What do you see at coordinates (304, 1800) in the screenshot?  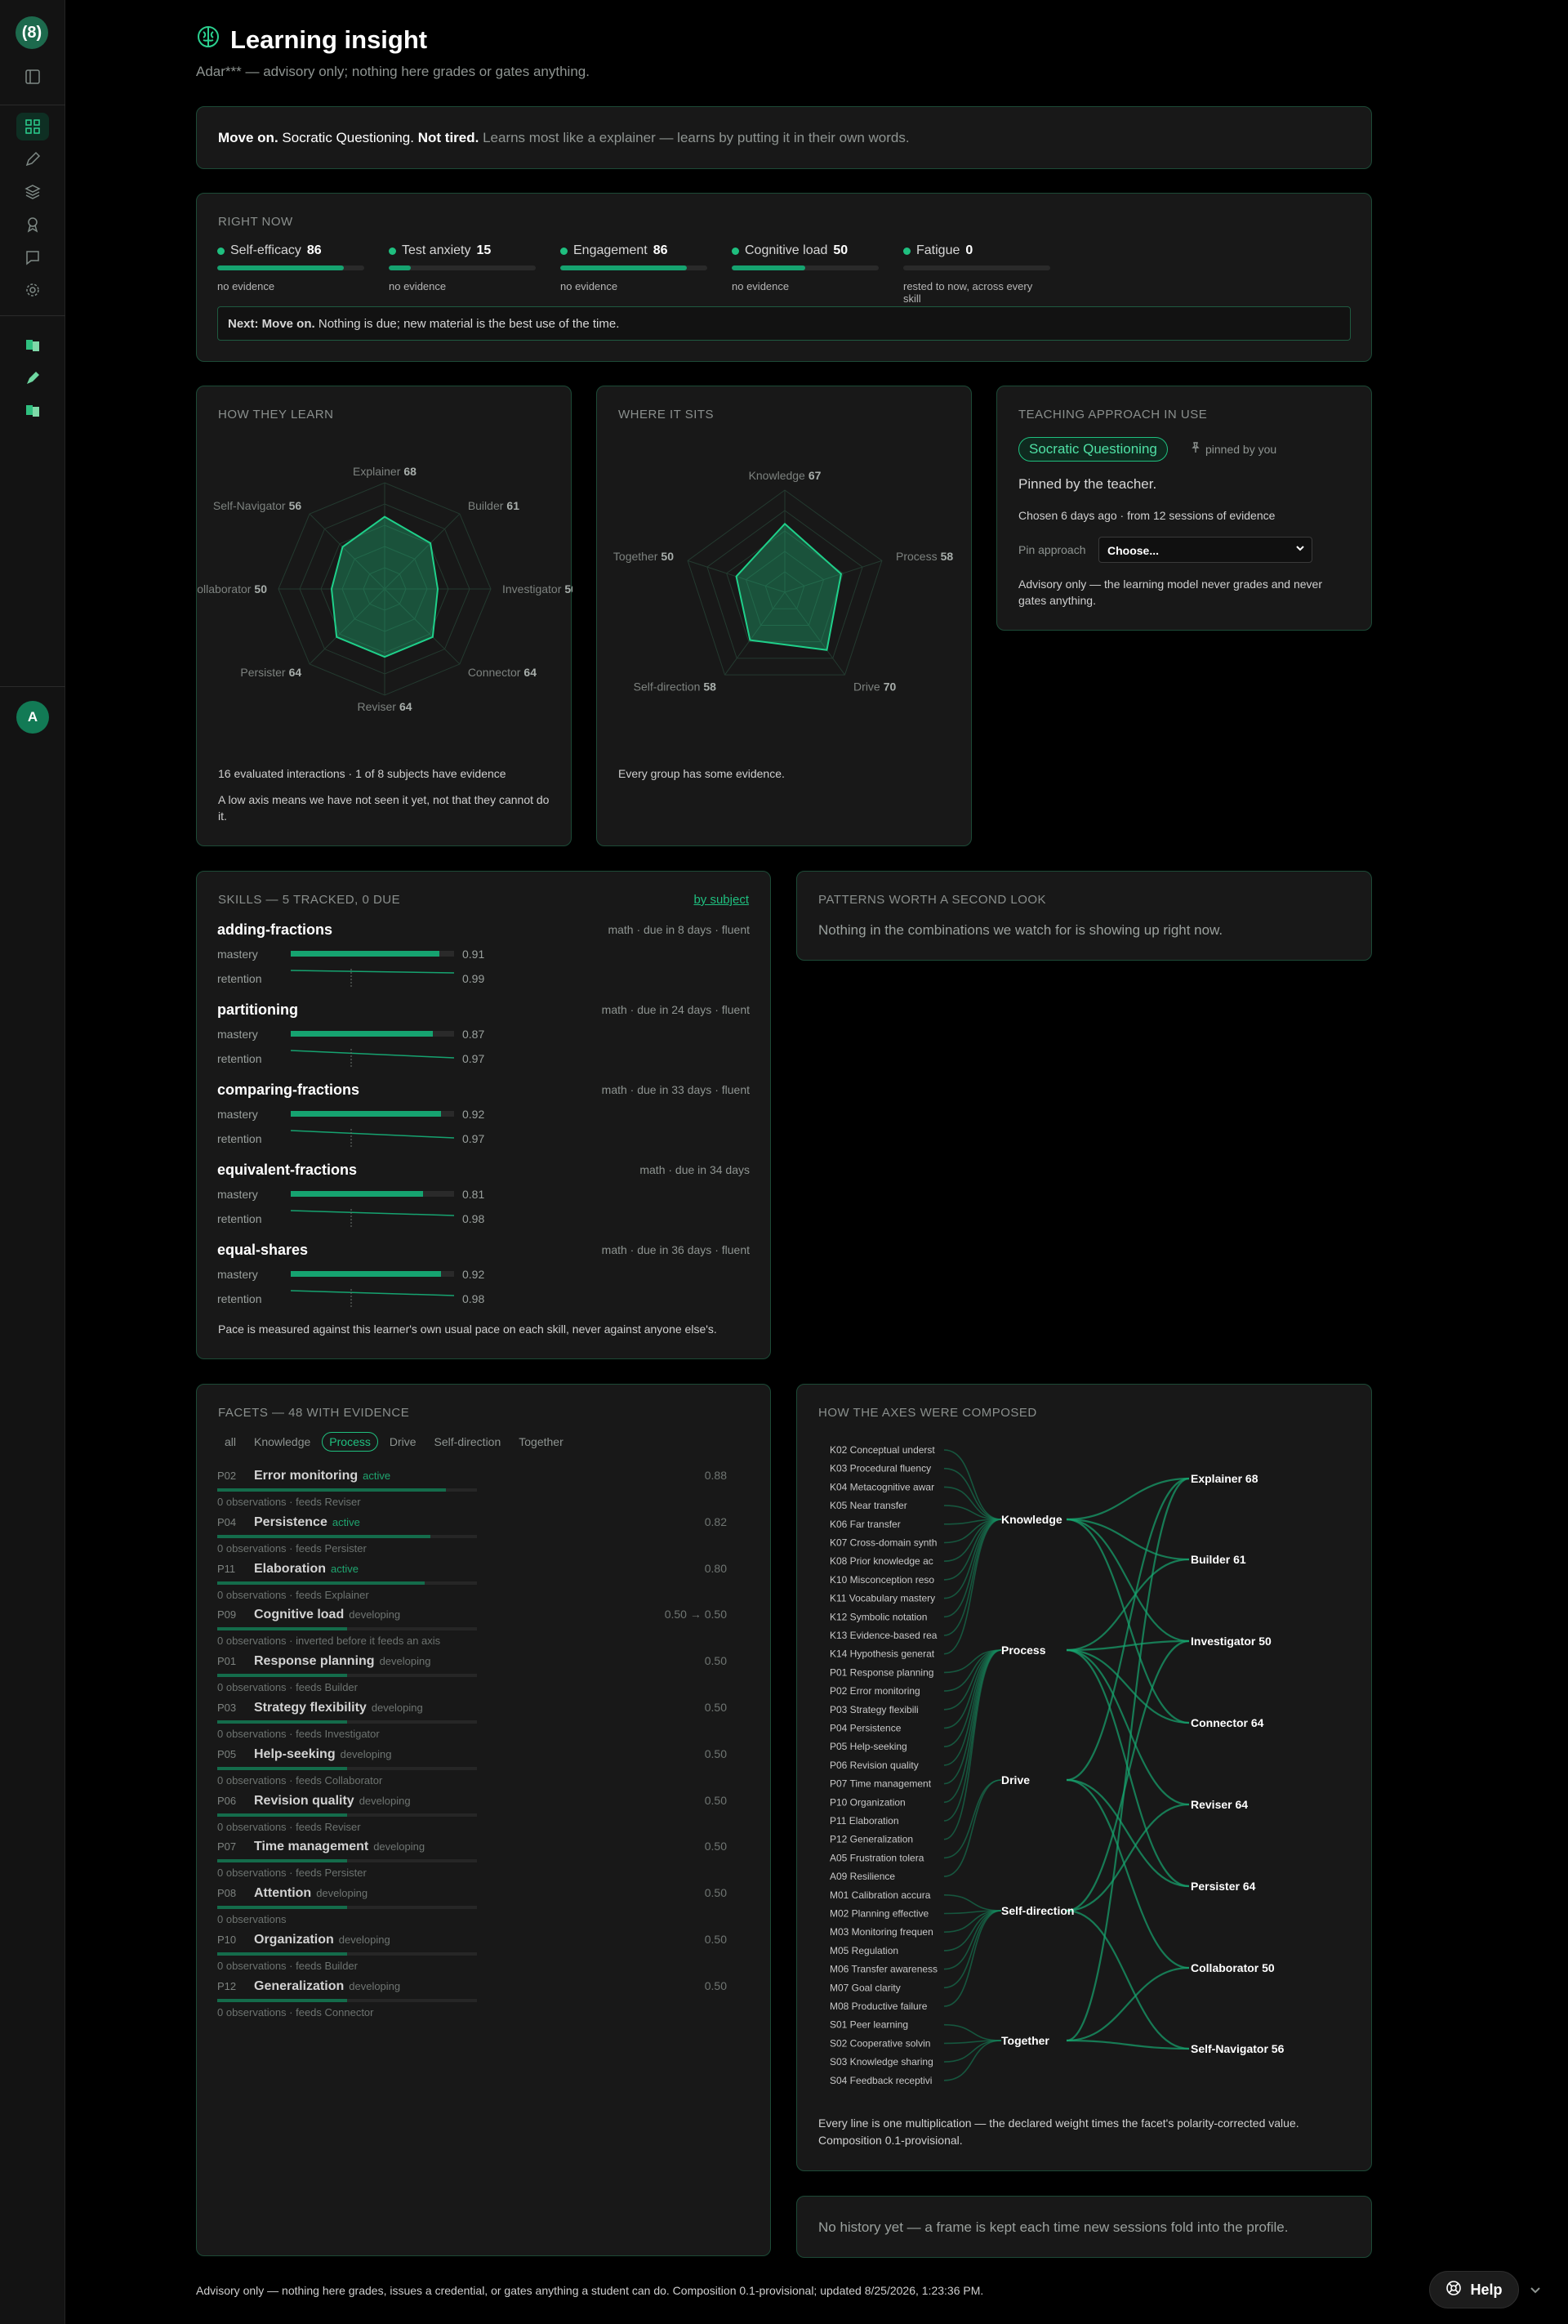 I see `facet-name: Revision quality` at bounding box center [304, 1800].